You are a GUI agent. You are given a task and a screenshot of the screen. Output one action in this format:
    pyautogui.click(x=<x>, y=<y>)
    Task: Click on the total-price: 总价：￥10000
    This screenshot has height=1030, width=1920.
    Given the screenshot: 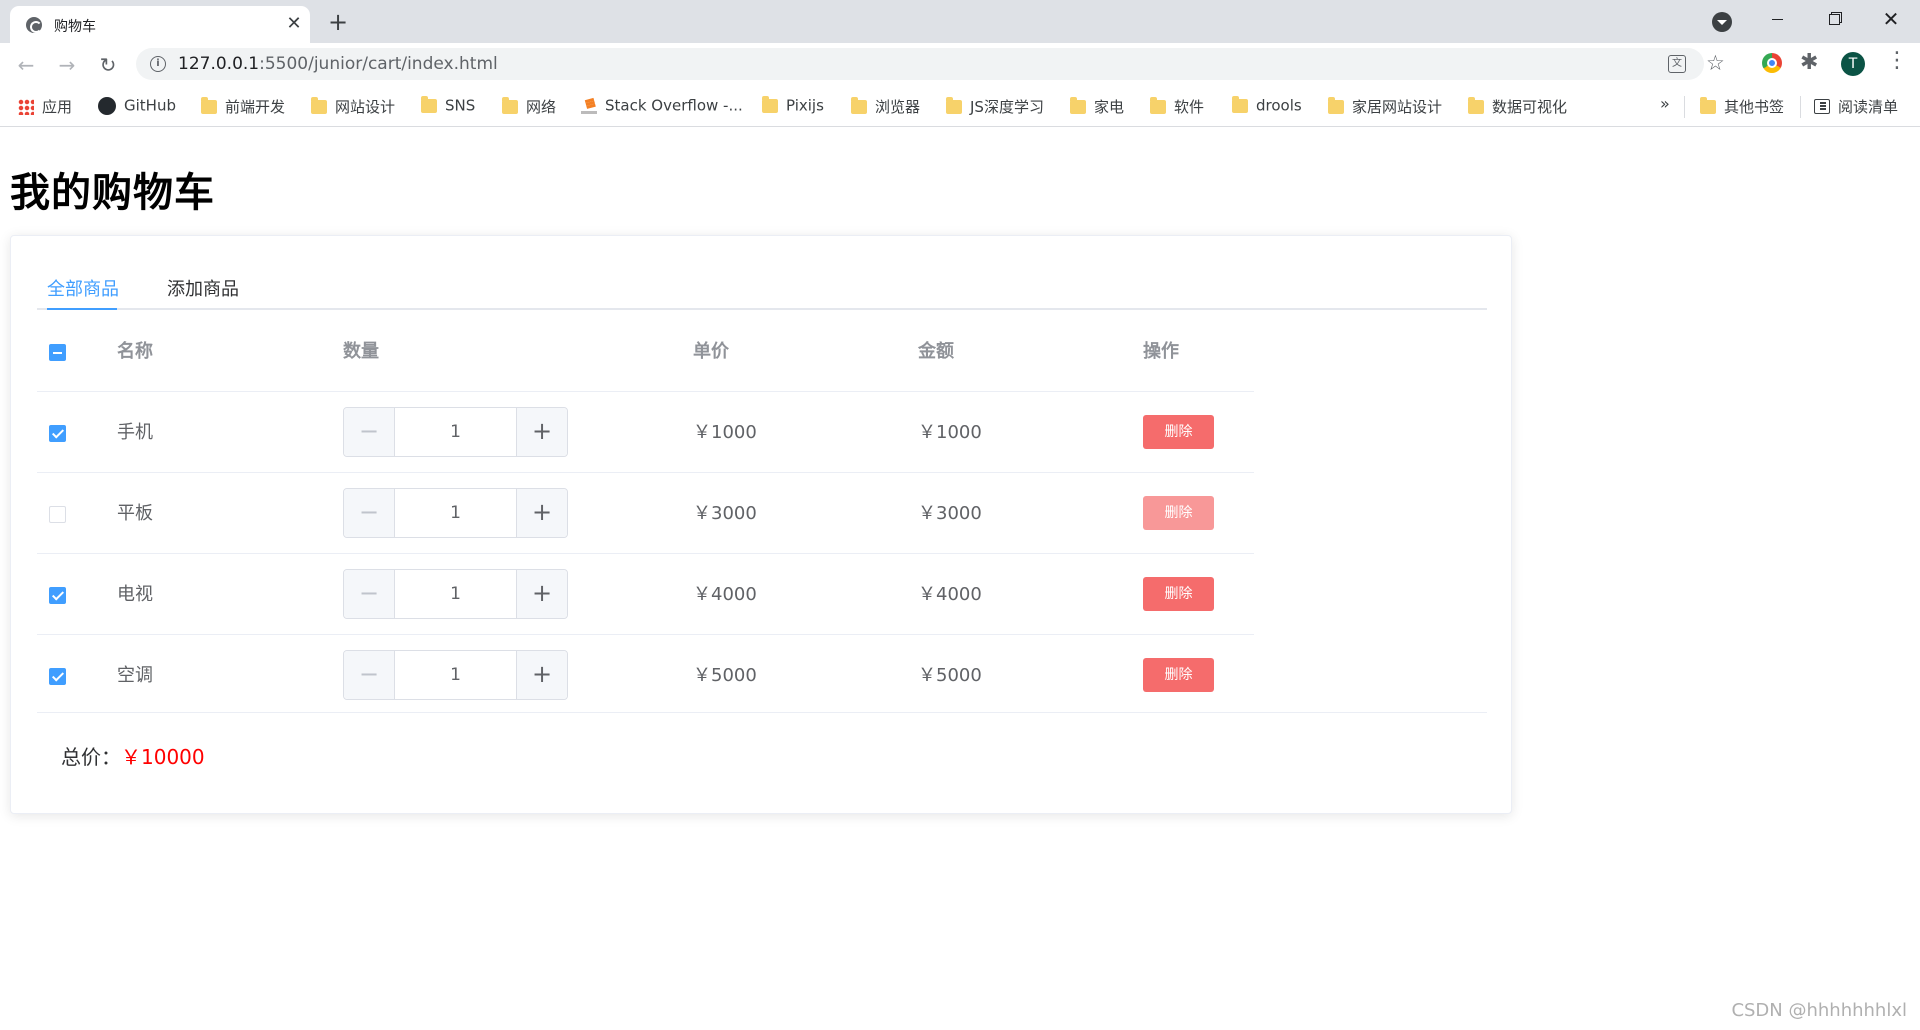 What is the action you would take?
    pyautogui.click(x=133, y=755)
    